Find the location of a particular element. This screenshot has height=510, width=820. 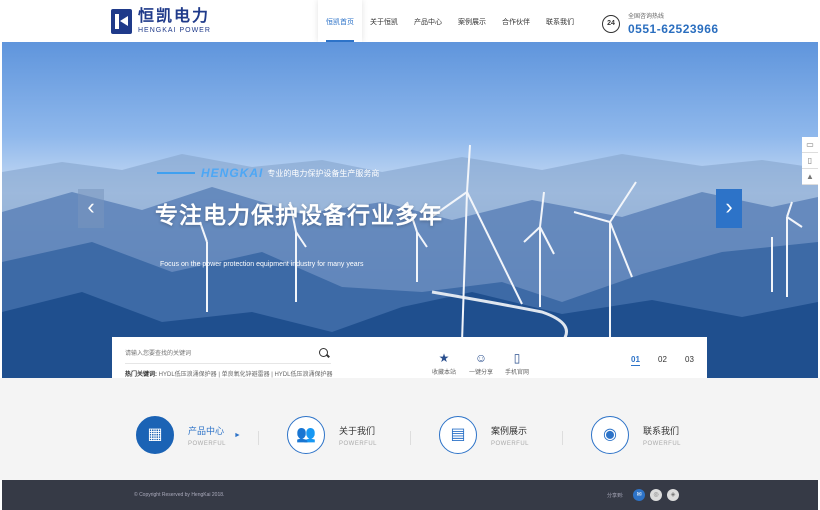

share-to-label: 分享到: is located at coordinates (615, 496).